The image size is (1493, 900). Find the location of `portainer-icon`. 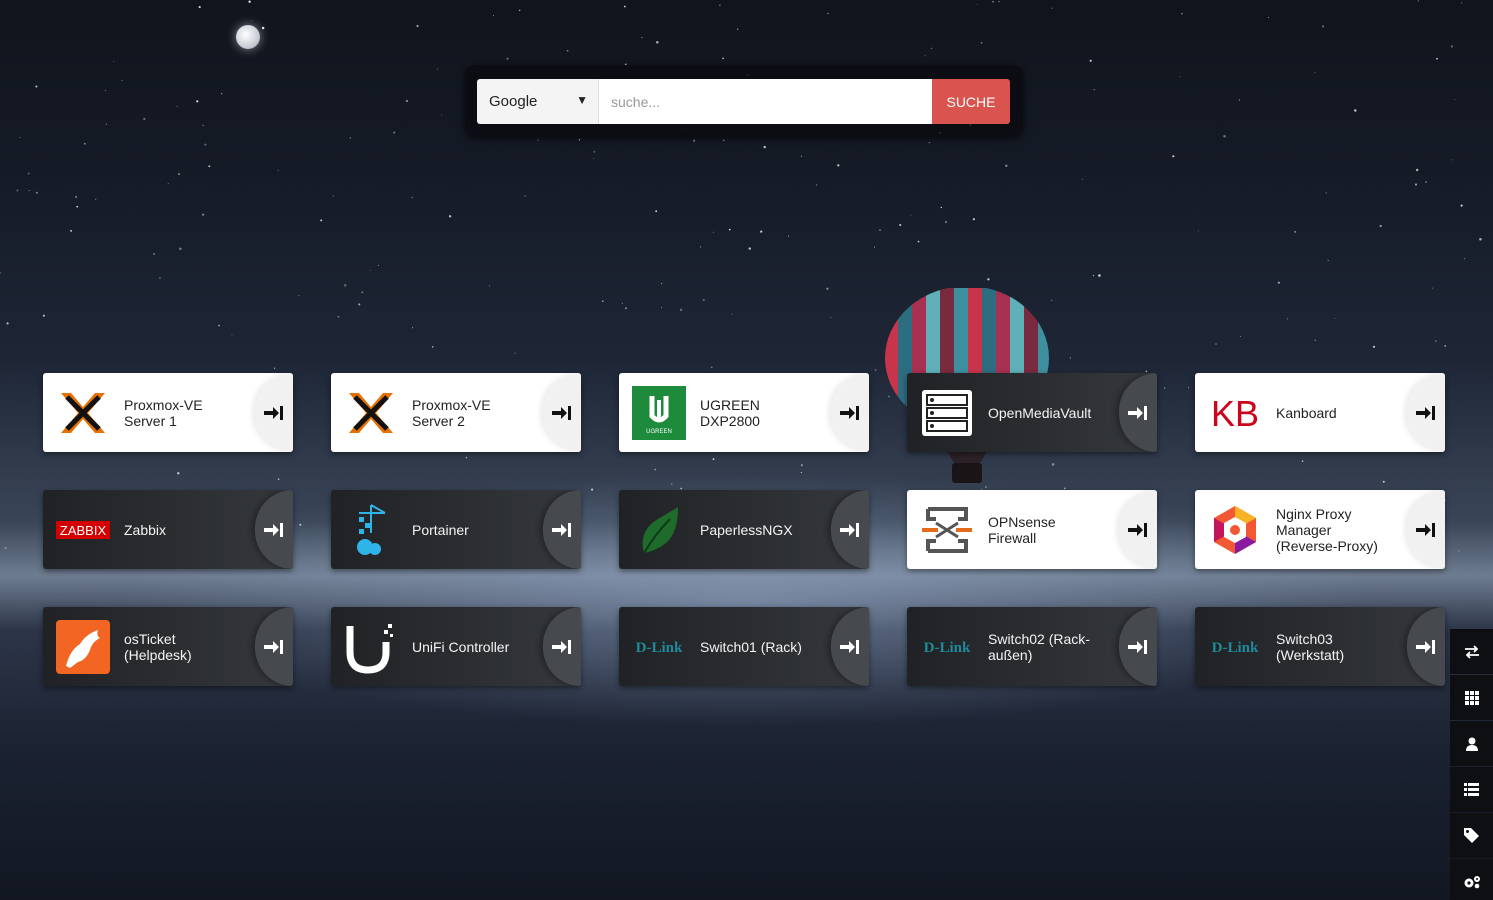

portainer-icon is located at coordinates (371, 530).